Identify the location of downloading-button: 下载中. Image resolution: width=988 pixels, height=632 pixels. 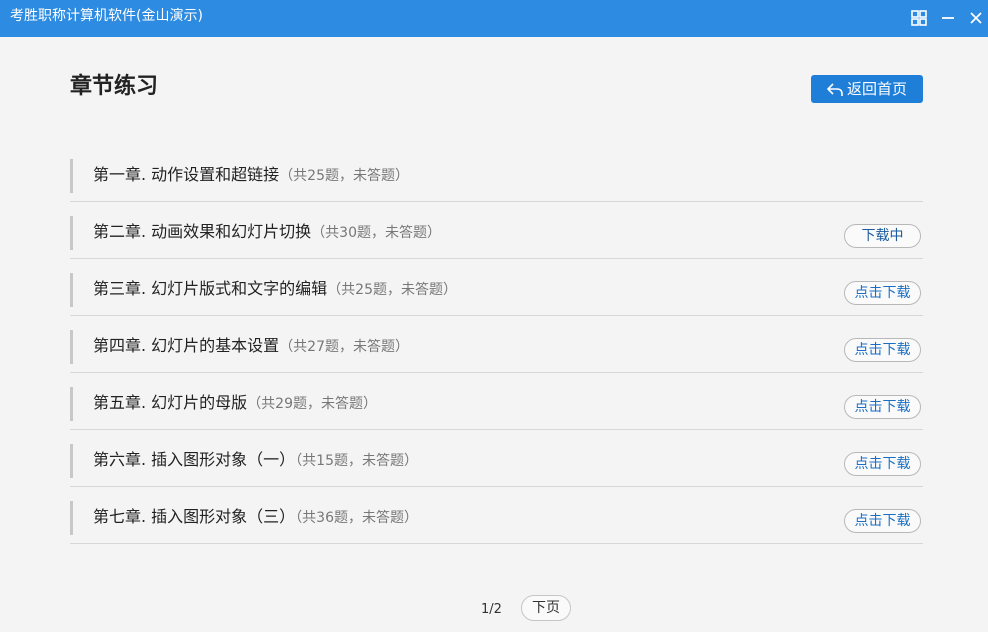
(882, 236).